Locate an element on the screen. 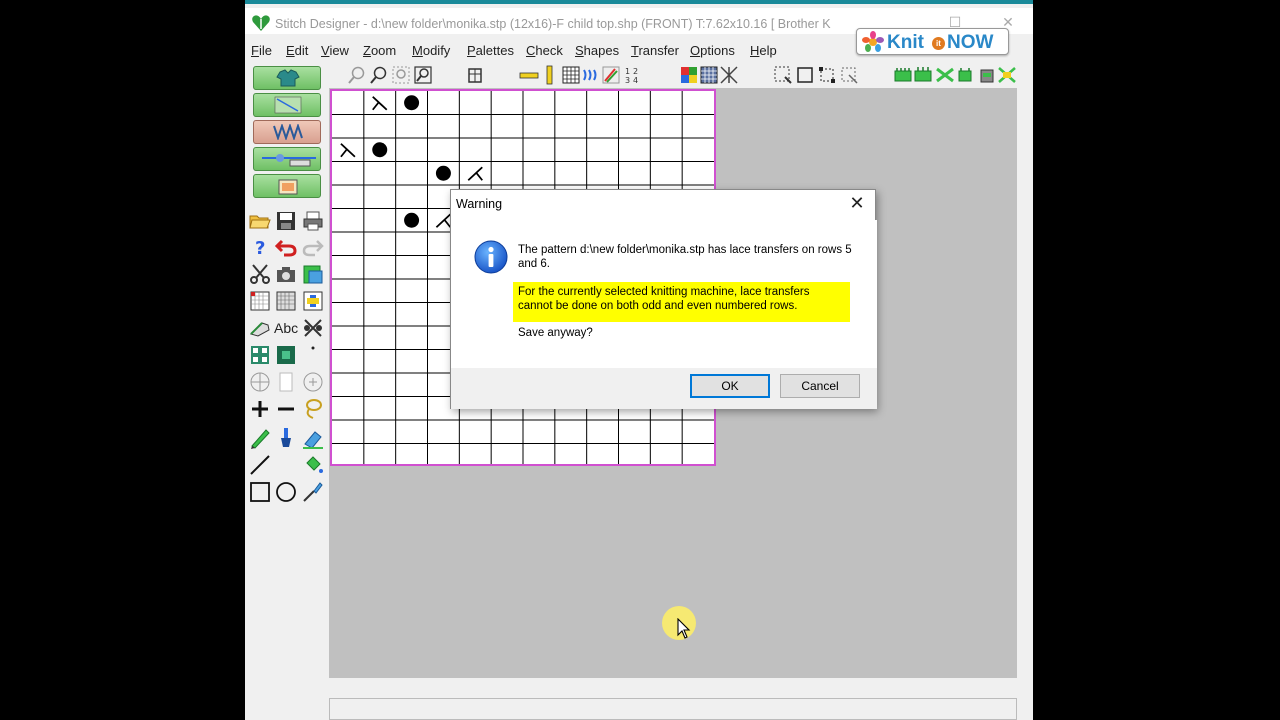 The width and height of the screenshot is (1280, 720). fill-pattern-icon is located at coordinates (260, 355).